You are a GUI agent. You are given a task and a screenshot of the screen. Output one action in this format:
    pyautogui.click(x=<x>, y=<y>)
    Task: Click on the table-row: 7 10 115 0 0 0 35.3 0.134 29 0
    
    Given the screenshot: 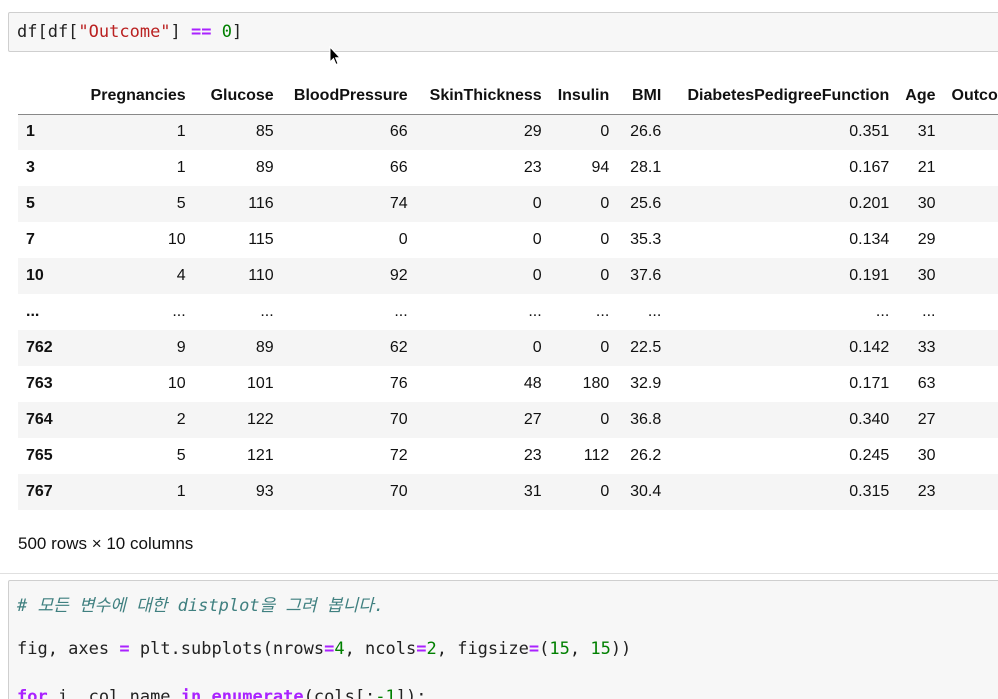 What is the action you would take?
    pyautogui.click(x=508, y=240)
    